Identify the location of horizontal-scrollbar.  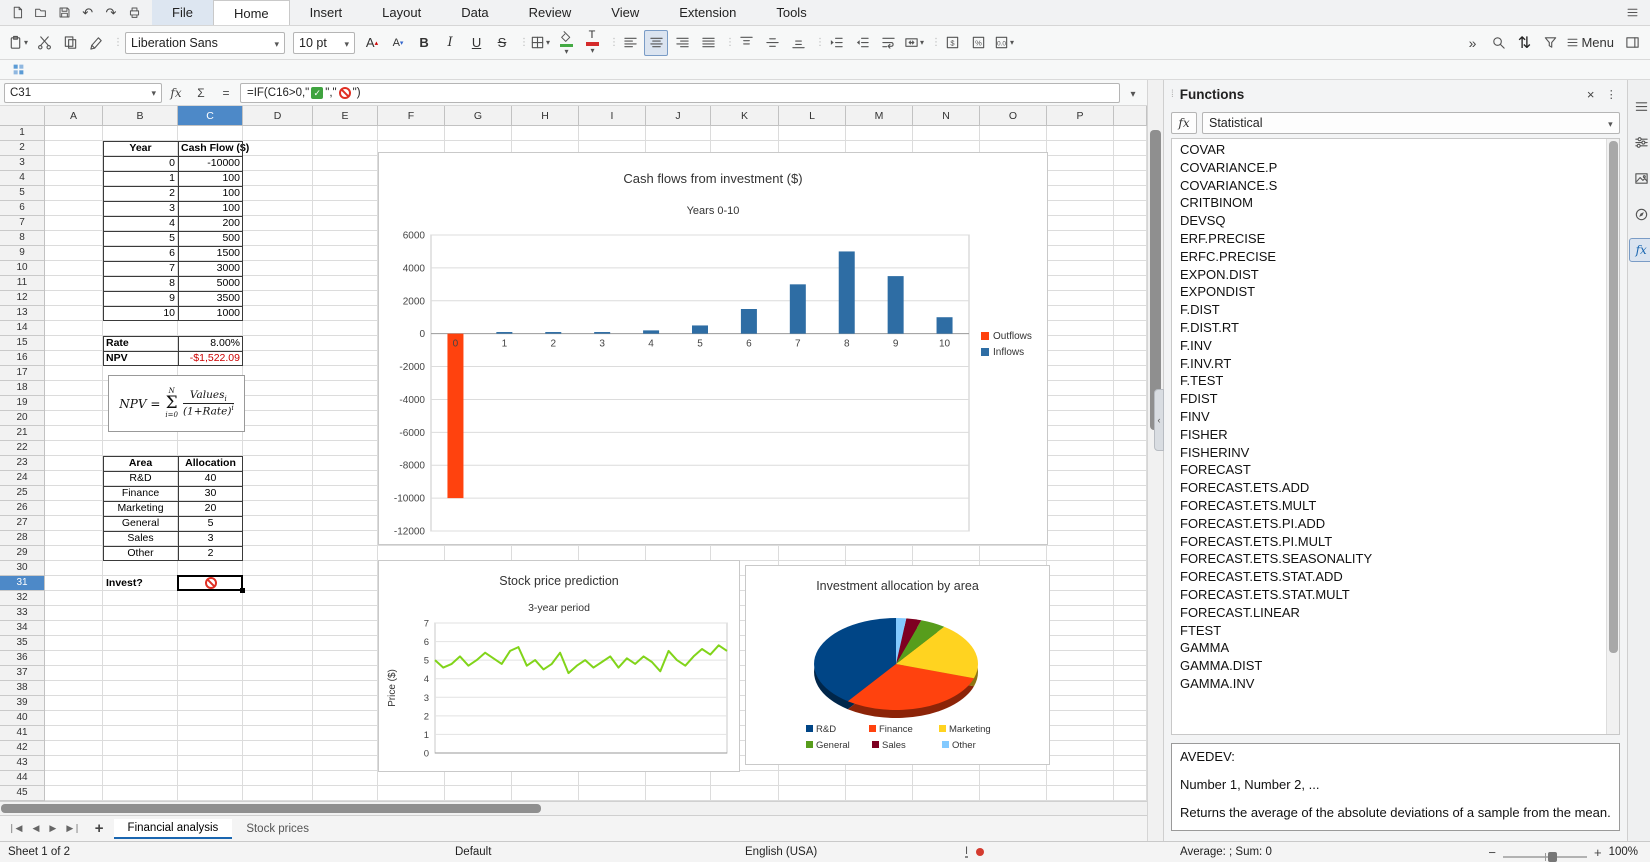
(573, 808).